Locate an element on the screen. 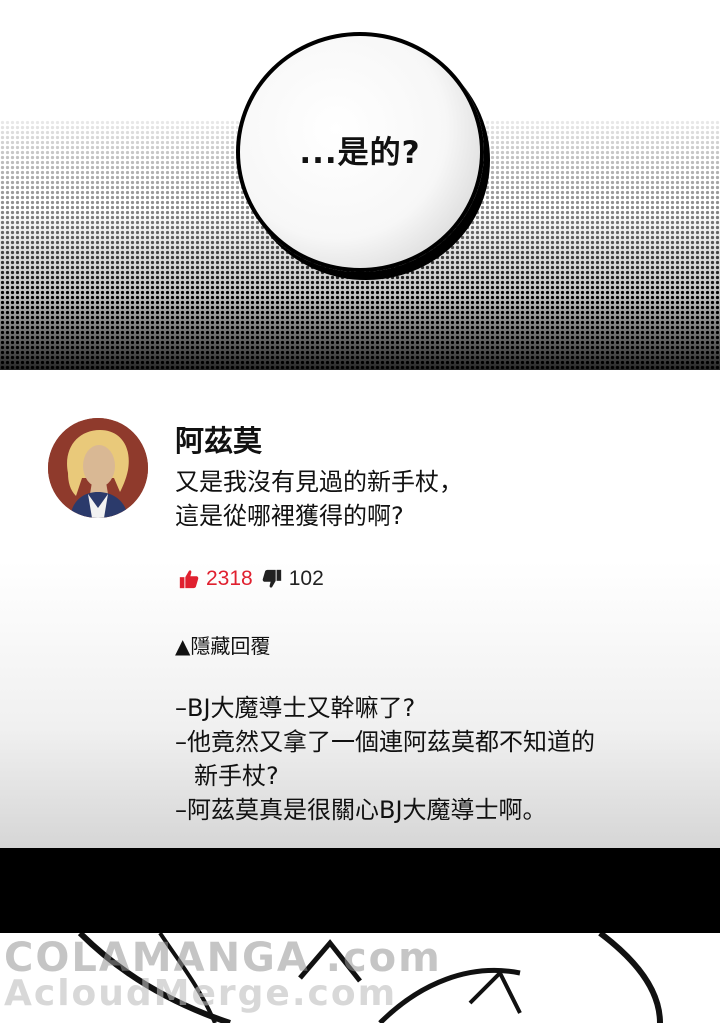 This screenshot has width=720, height=1023. speech-bubble-text: ...是的? is located at coordinates (360, 152).